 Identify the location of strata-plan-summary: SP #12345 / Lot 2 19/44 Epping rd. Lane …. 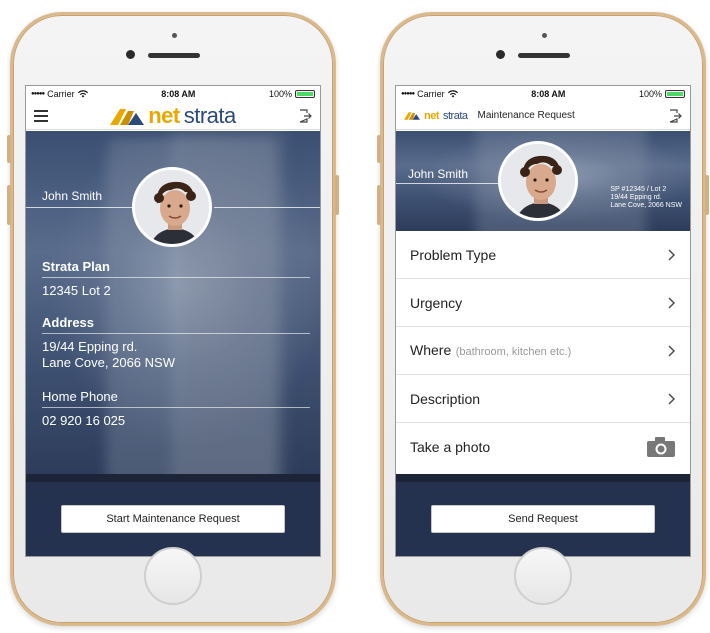
(646, 198).